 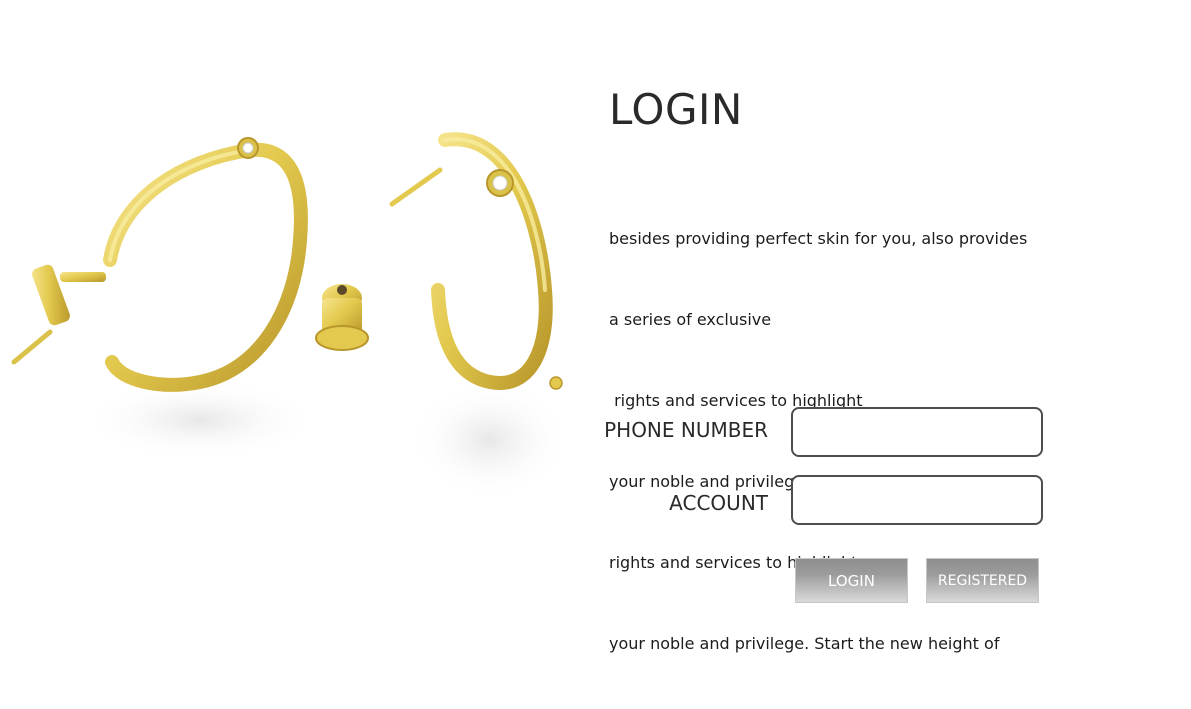 I want to click on account-field, so click(x=917, y=500).